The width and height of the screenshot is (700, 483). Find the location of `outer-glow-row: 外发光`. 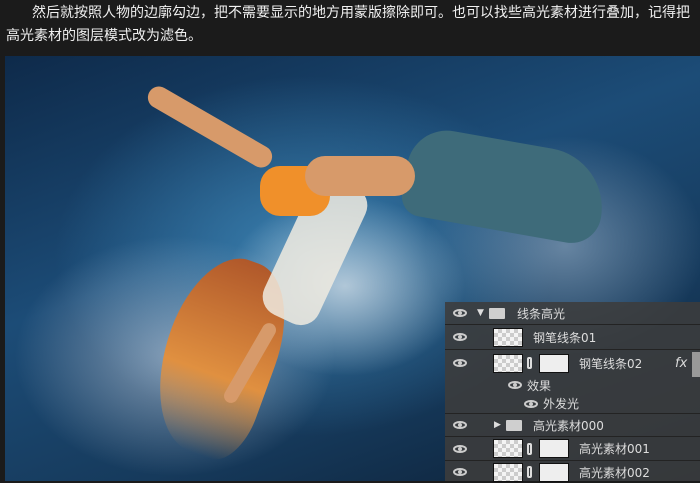

outer-glow-row: 外发光 is located at coordinates (572, 404).